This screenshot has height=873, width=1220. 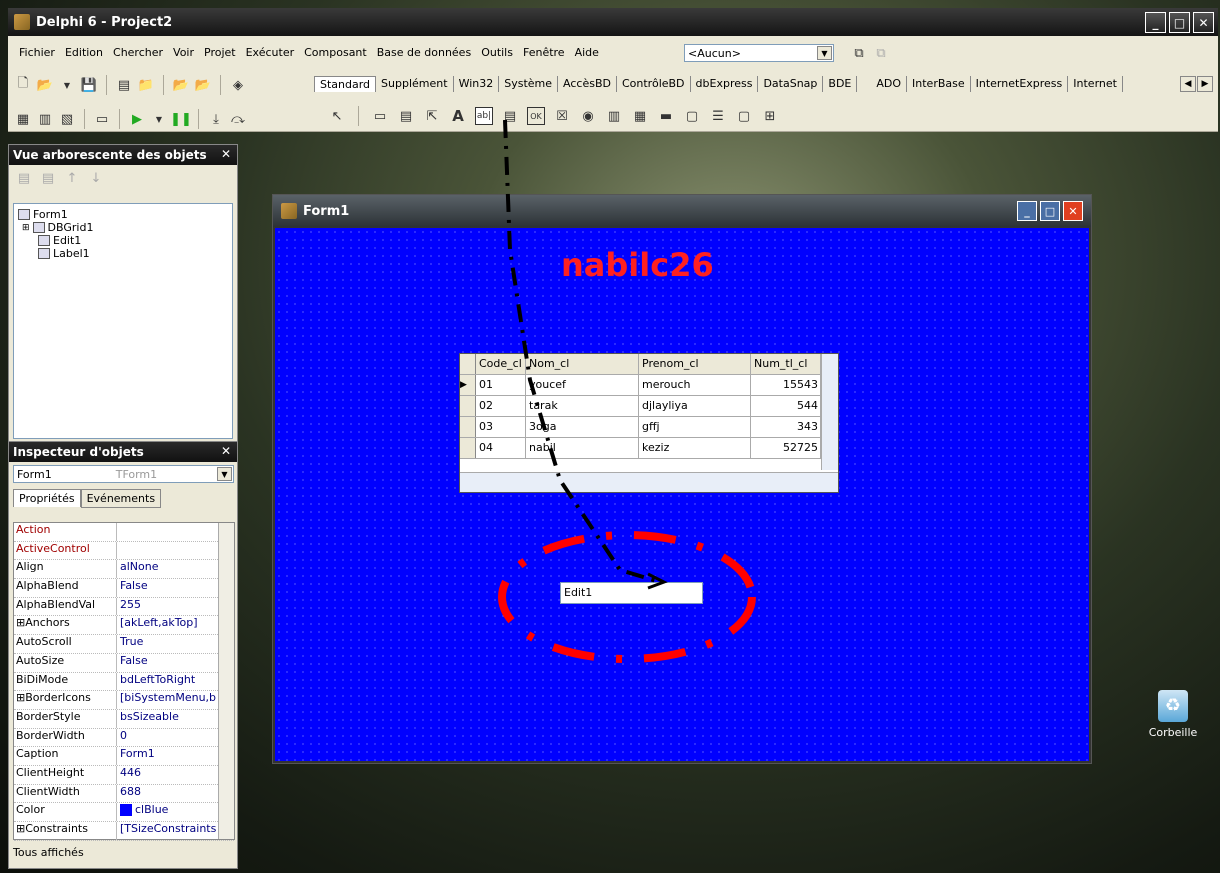 What do you see at coordinates (582, 351) in the screenshot?
I see `annotation-dash-line` at bounding box center [582, 351].